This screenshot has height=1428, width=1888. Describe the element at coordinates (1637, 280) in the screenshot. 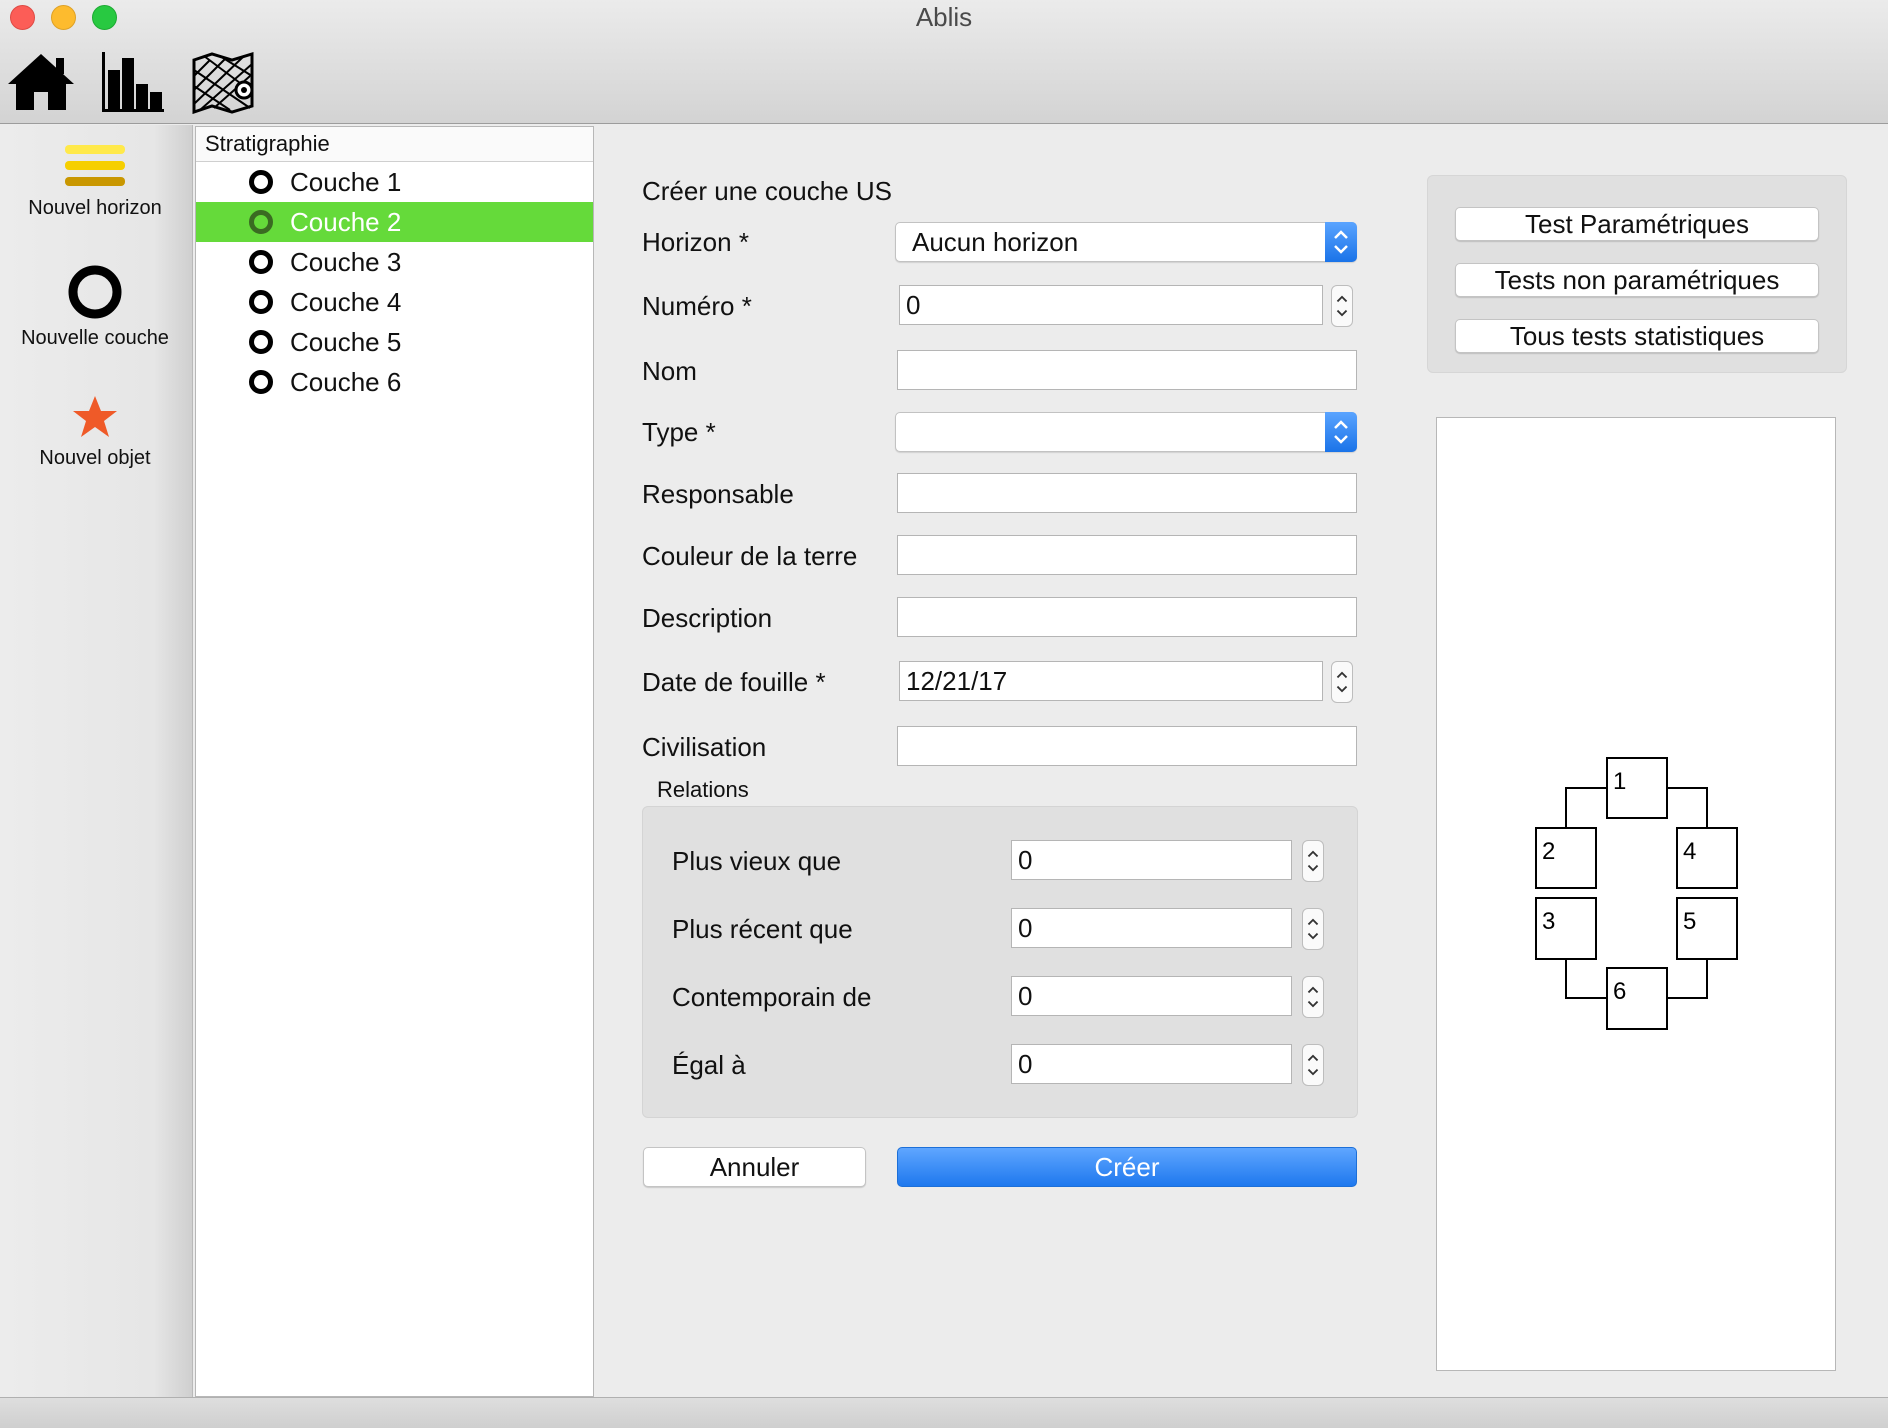

I see `non-parametric-tests-button: Tests non paramétriques` at that location.